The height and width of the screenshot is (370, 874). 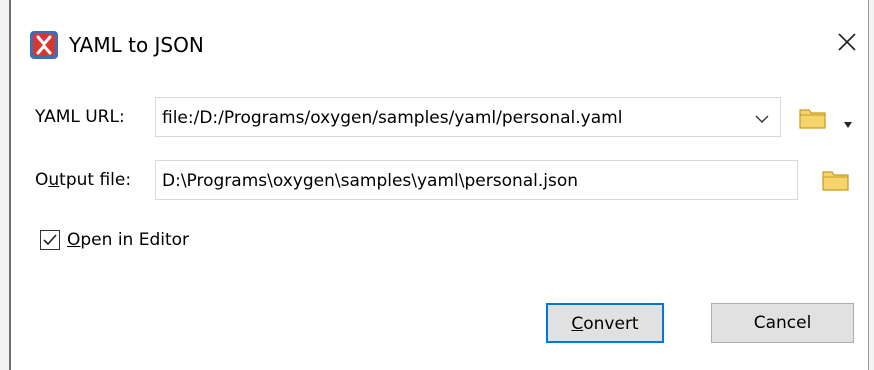 I want to click on open-in-editor-checkbox, so click(x=50, y=240).